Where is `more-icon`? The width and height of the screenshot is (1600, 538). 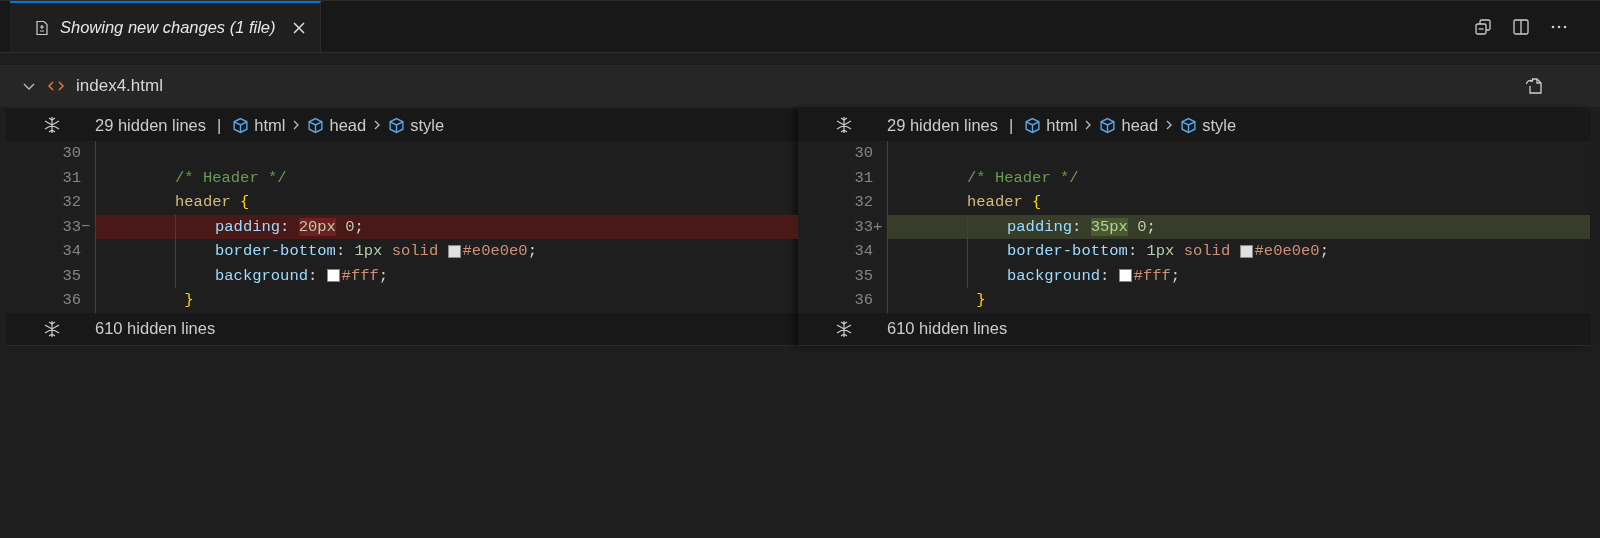
more-icon is located at coordinates (1559, 26).